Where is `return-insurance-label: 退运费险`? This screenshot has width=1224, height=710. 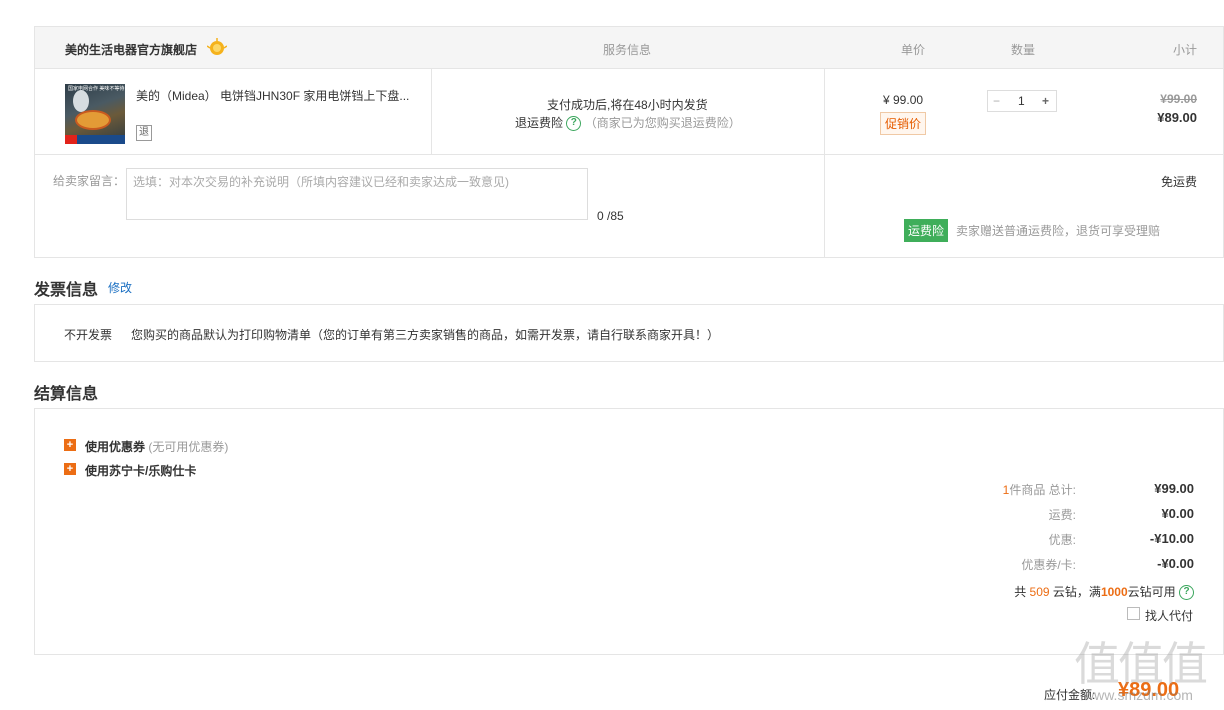 return-insurance-label: 退运费险 is located at coordinates (539, 123).